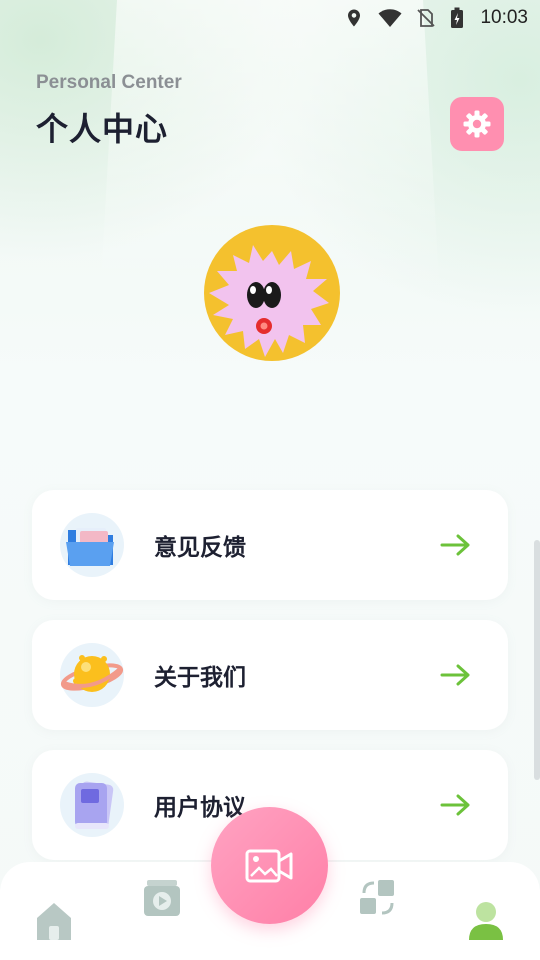  I want to click on video-camera-icon, so click(268, 865).